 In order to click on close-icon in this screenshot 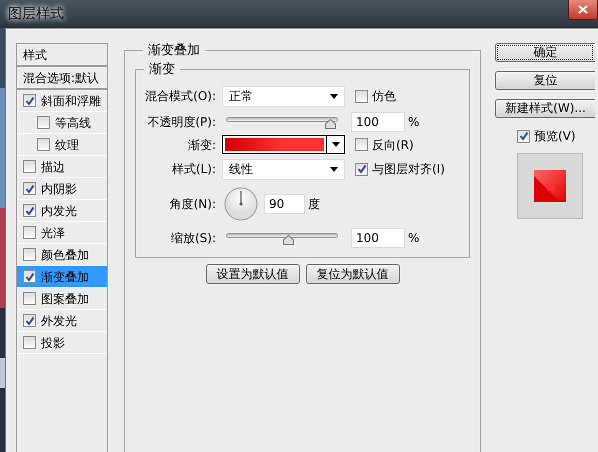, I will do `click(583, 9)`.